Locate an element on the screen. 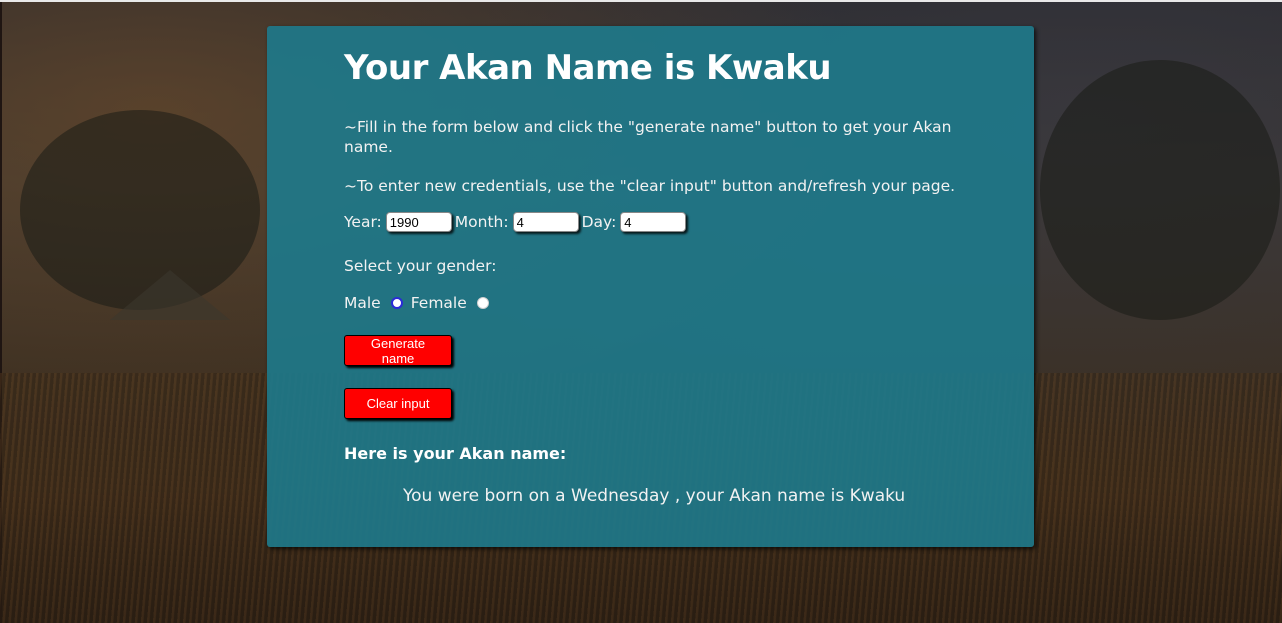 The image size is (1282, 623). background-hut is located at coordinates (170, 295).